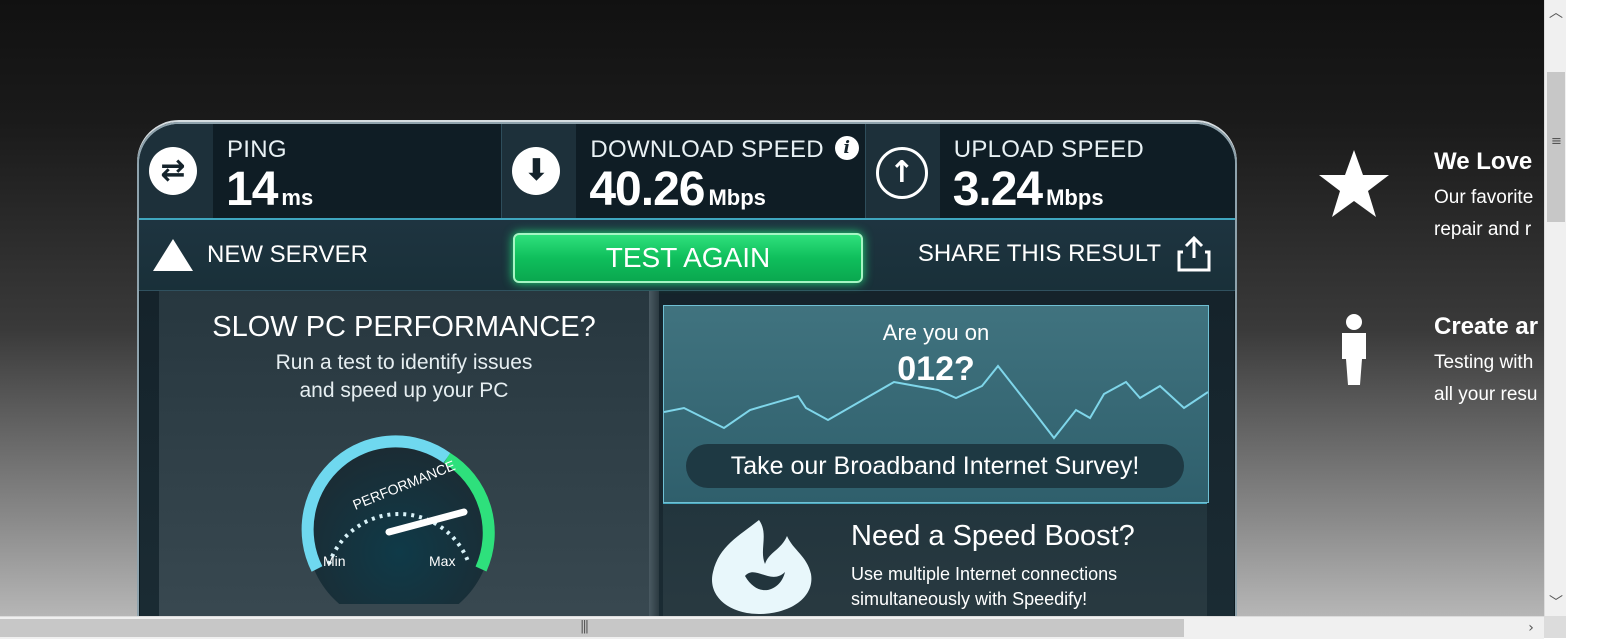 Image resolution: width=1600 pixels, height=639 pixels. What do you see at coordinates (1483, 161) in the screenshot?
I see `promo-title: We Love` at bounding box center [1483, 161].